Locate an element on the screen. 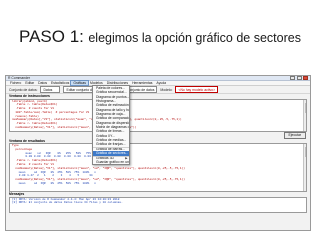 Image resolution: width=320 pixels, height=240 pixels. slide-title-rest: elegimos la opción gráfico de sectores is located at coordinates (194, 38).